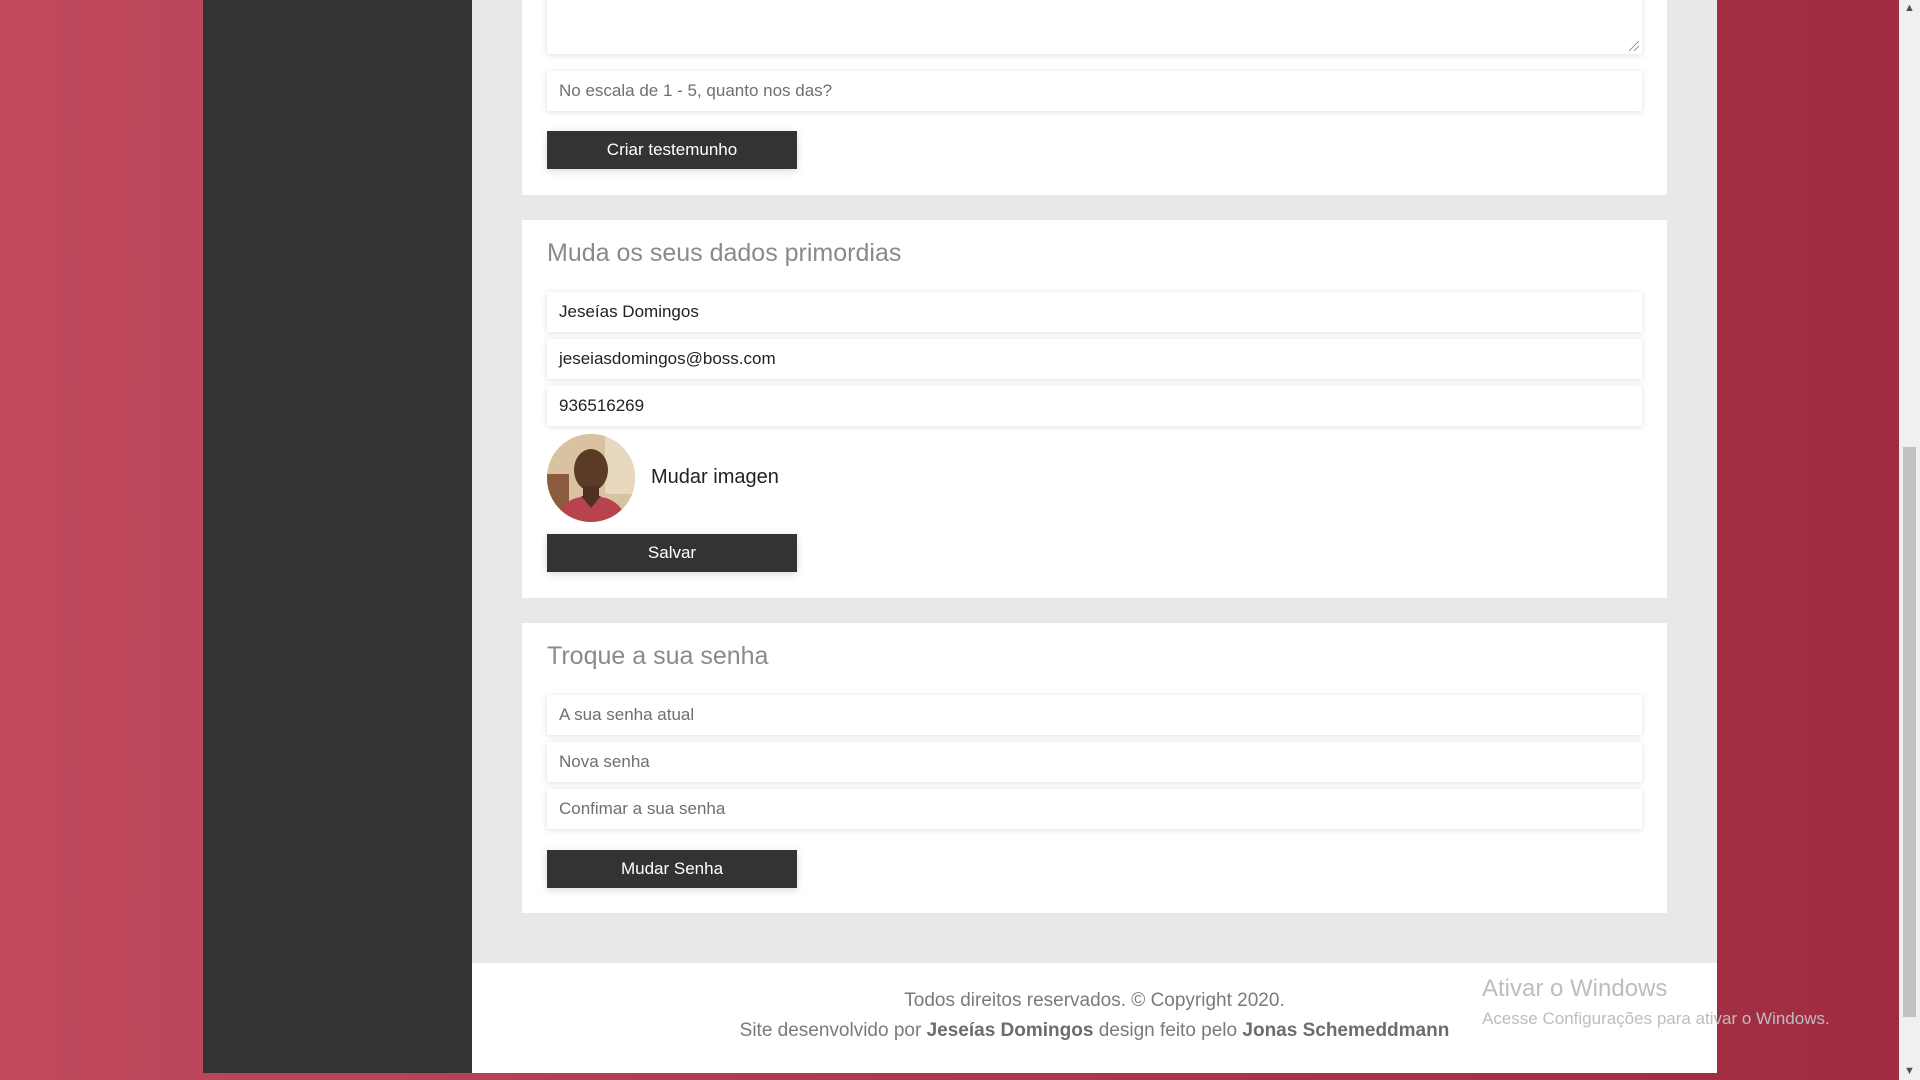 This screenshot has height=1080, width=1920. I want to click on avatar, so click(591, 478).